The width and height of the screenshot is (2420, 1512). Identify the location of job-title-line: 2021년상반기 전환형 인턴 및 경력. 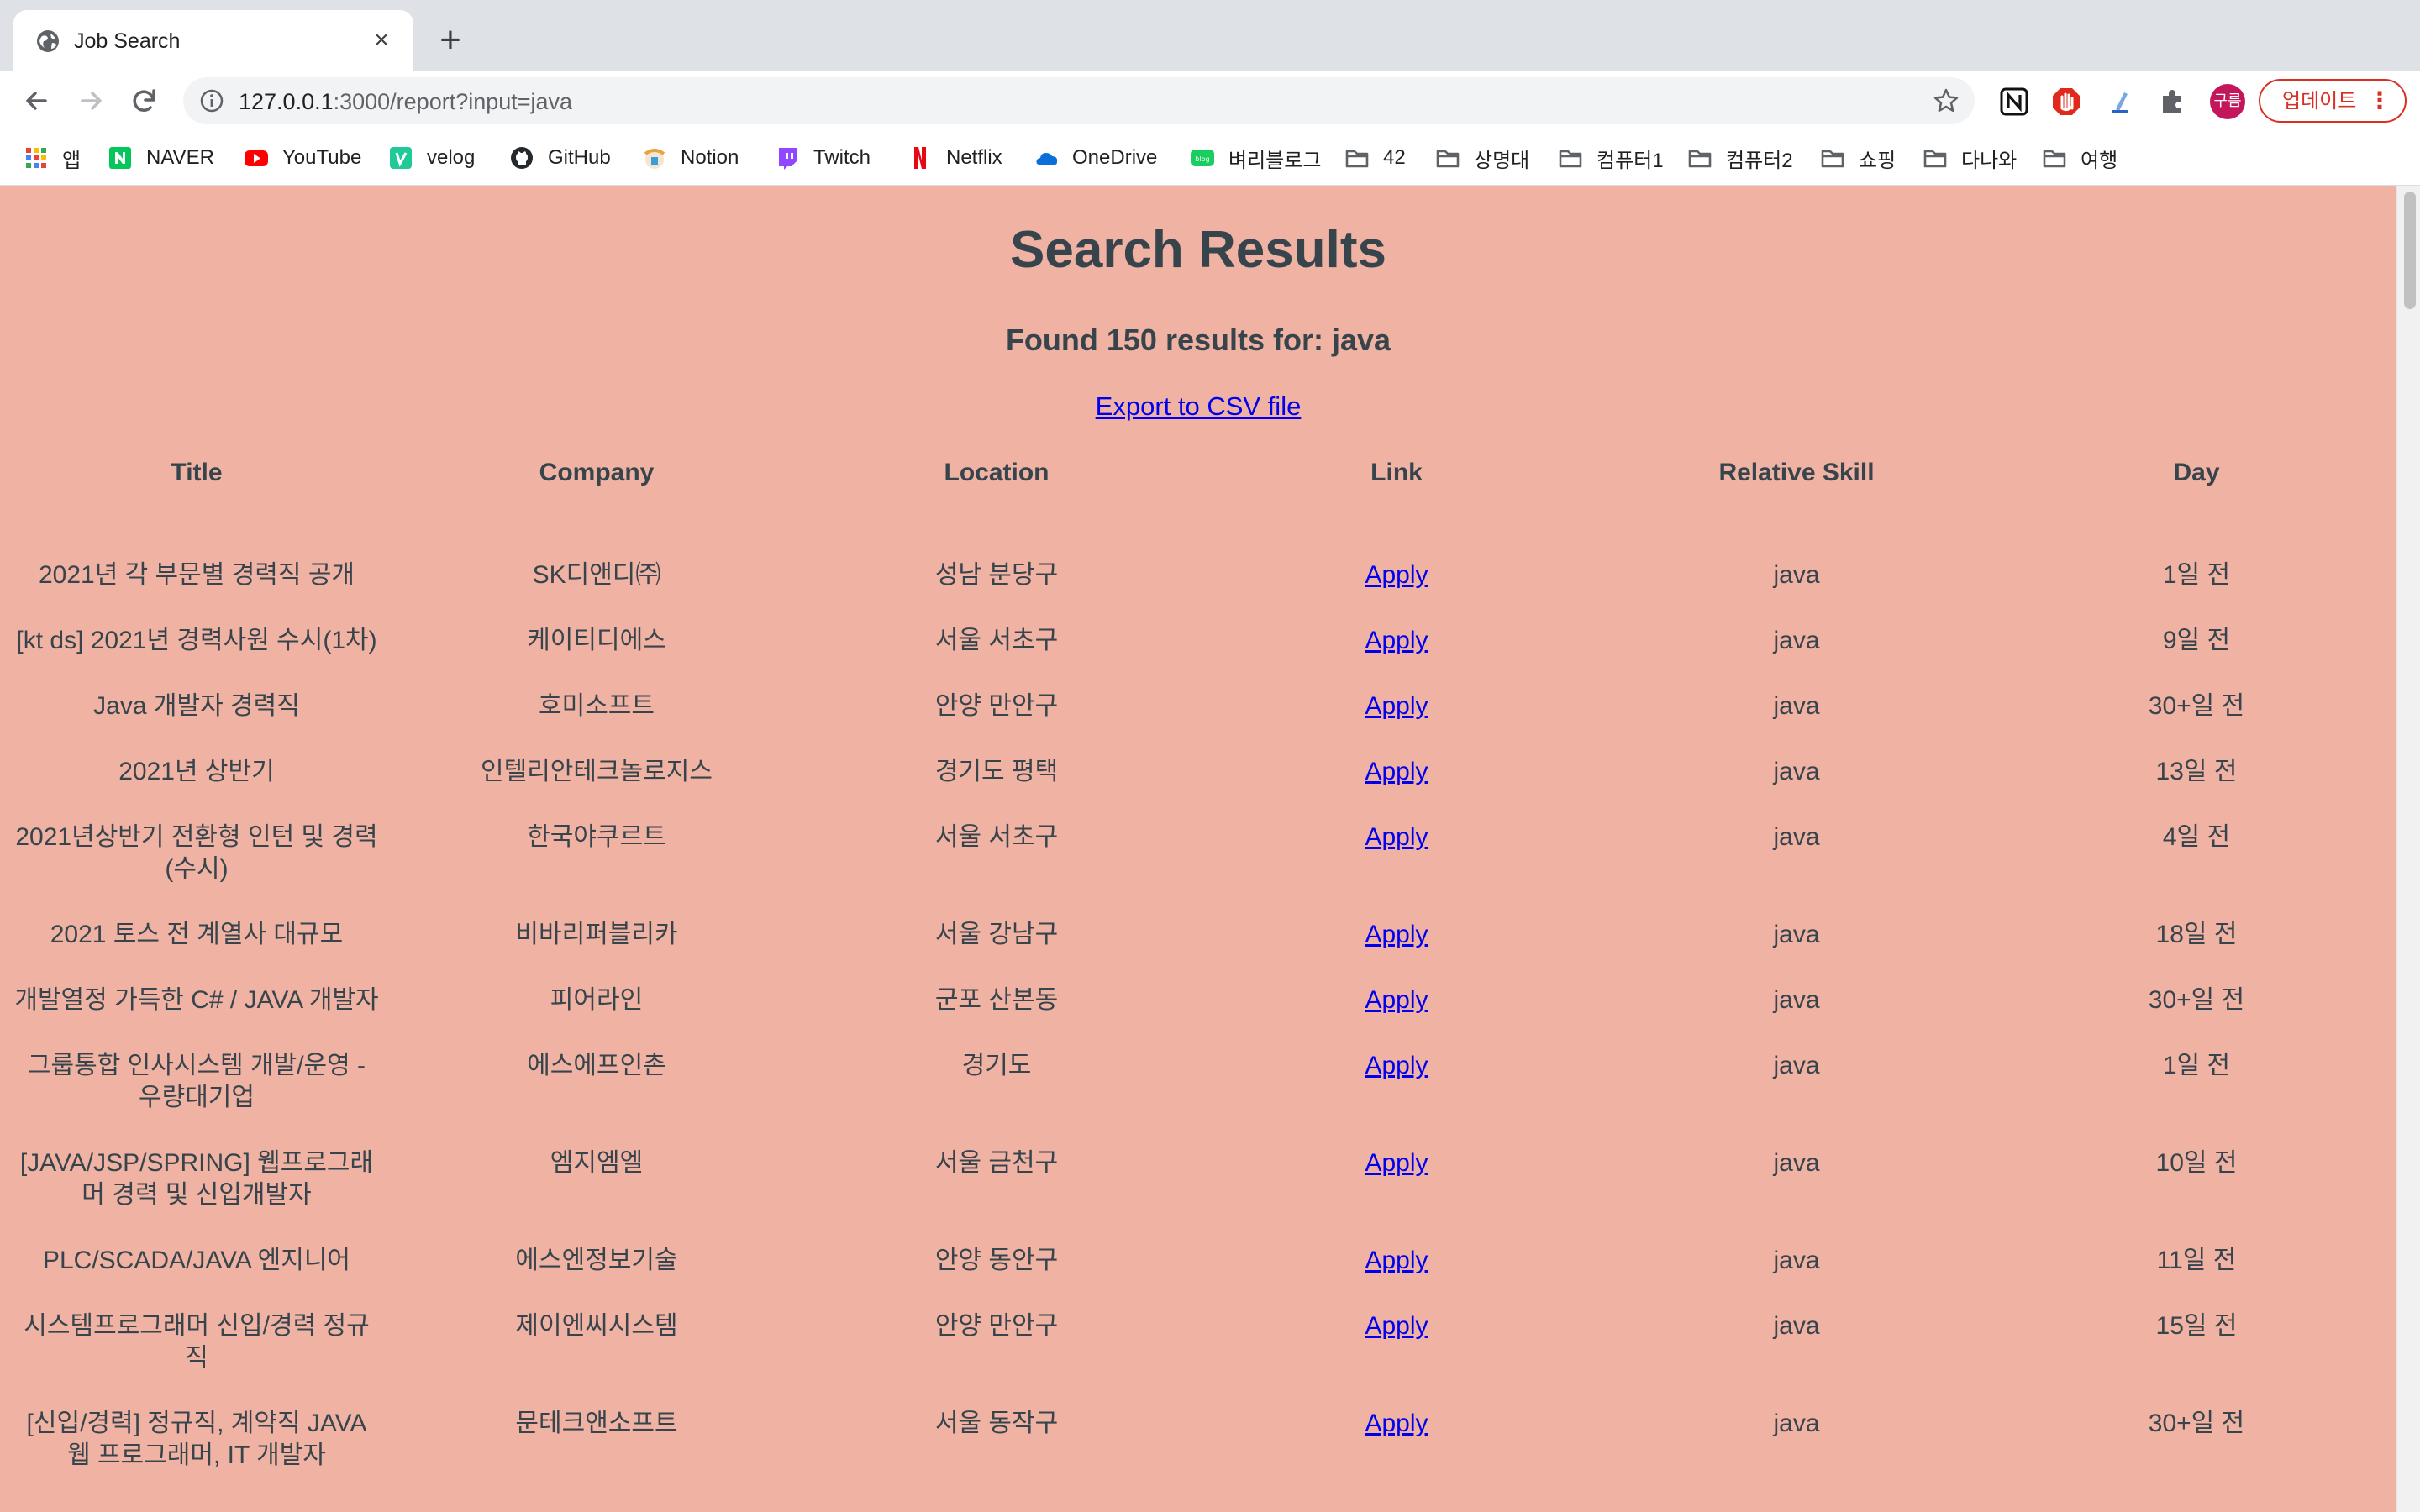
(196, 837).